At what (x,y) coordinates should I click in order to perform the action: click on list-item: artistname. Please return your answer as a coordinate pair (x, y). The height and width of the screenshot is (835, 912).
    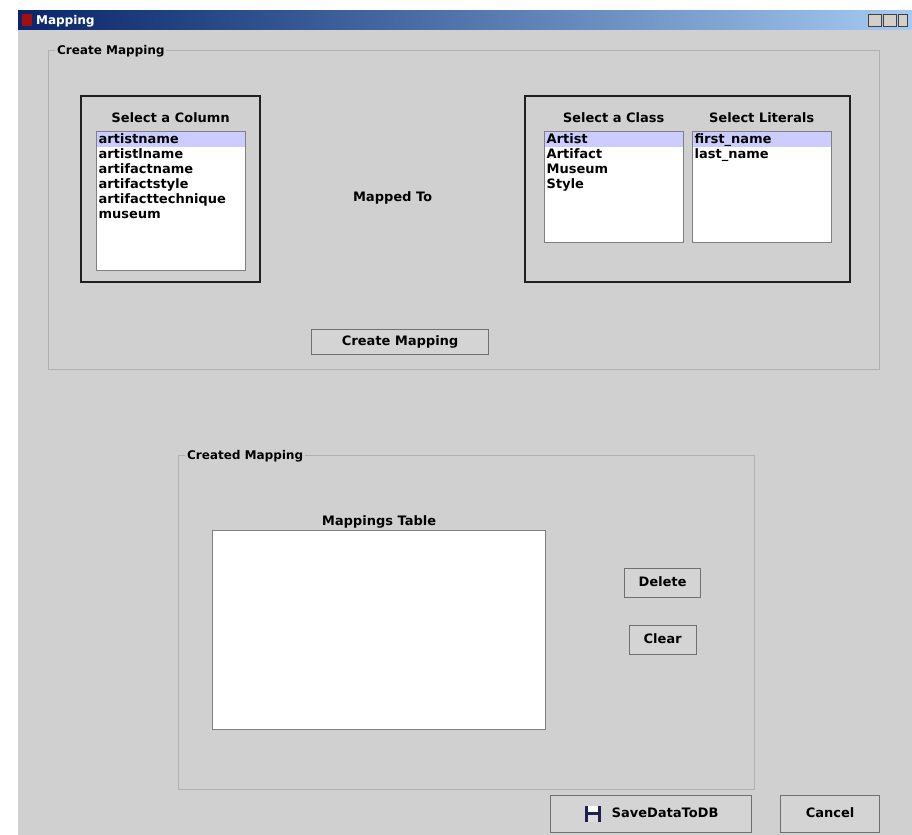
    Looking at the image, I should click on (170, 139).